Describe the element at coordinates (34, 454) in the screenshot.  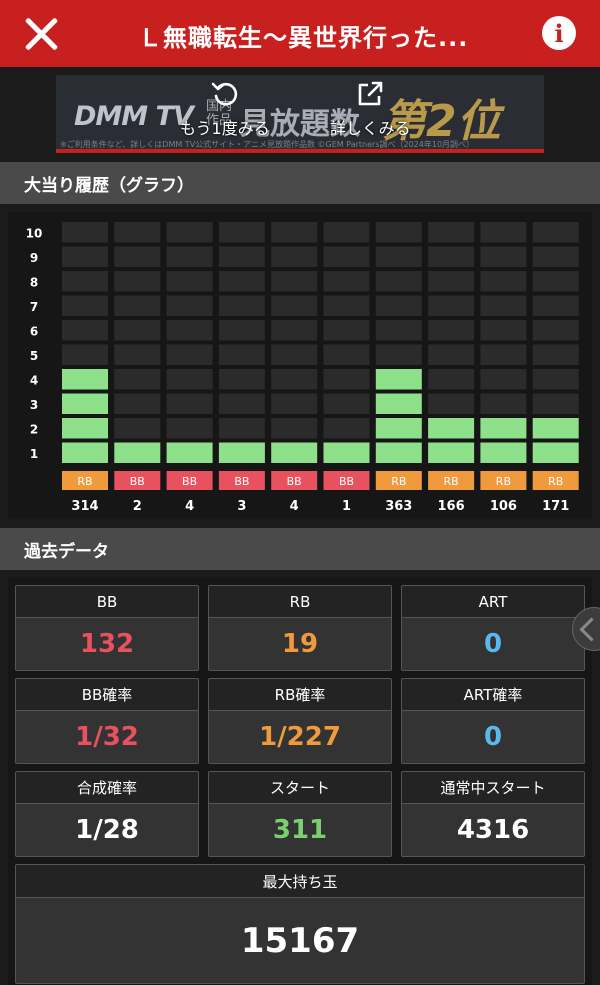
I see `y-tick-label: 1` at that location.